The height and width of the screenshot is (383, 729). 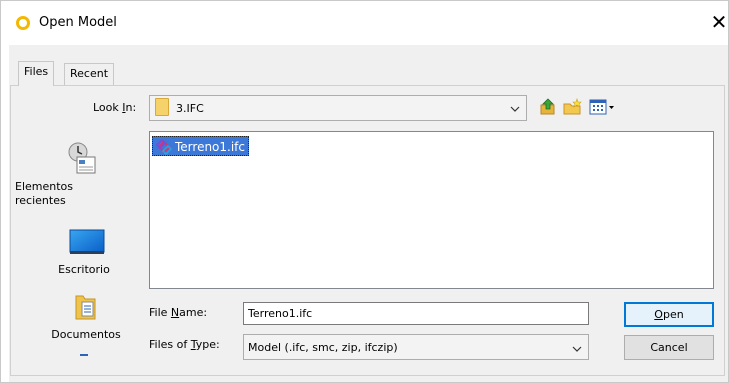 What do you see at coordinates (89, 74) in the screenshot?
I see `tab-recent: Recent` at bounding box center [89, 74].